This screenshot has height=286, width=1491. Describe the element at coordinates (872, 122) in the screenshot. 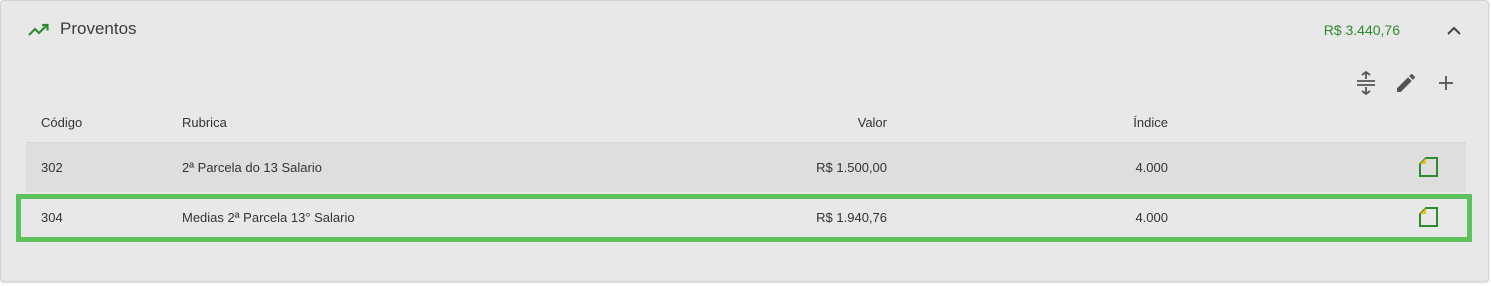

I see `column-header-valor: Valor` at that location.